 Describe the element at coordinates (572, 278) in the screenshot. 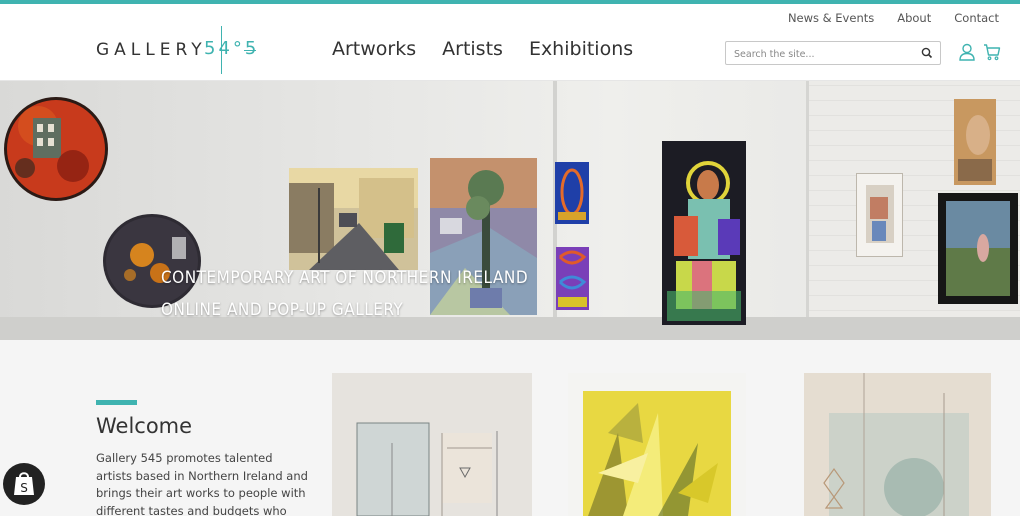

I see `hero-artwork-small-purple` at that location.